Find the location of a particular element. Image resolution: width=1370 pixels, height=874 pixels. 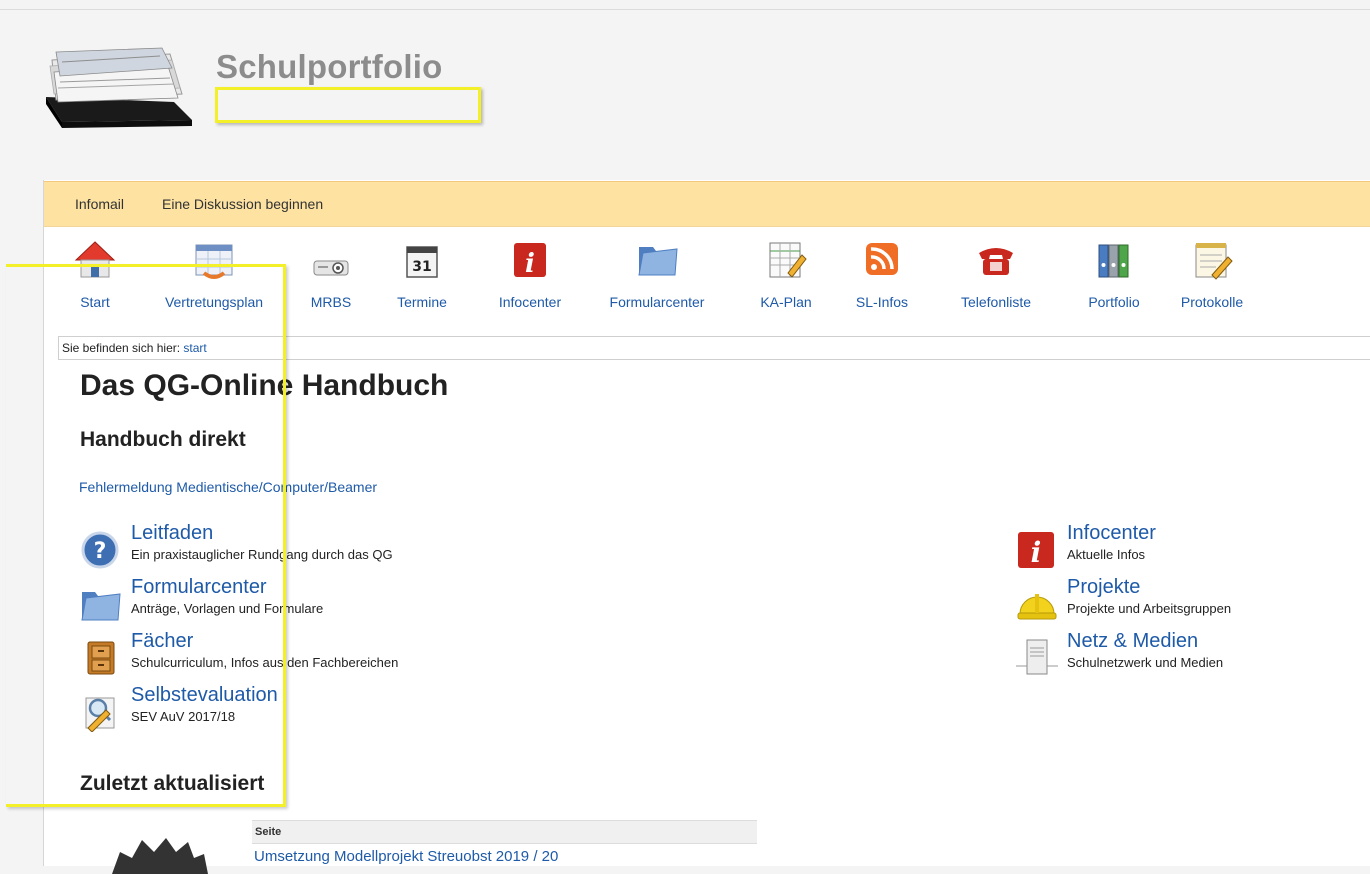

nav-telefonliste: Telefonliste is located at coordinates (996, 277).